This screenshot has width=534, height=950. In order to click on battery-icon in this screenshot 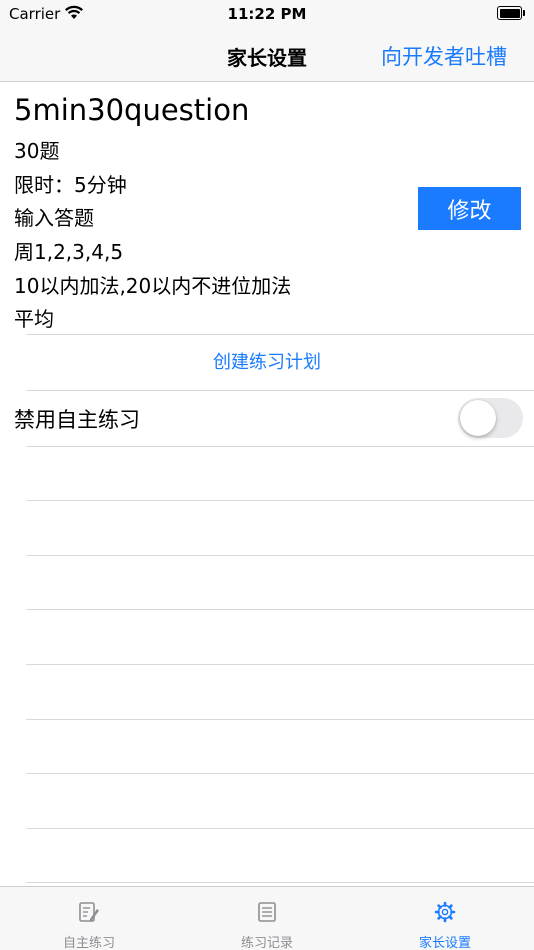, I will do `click(511, 13)`.